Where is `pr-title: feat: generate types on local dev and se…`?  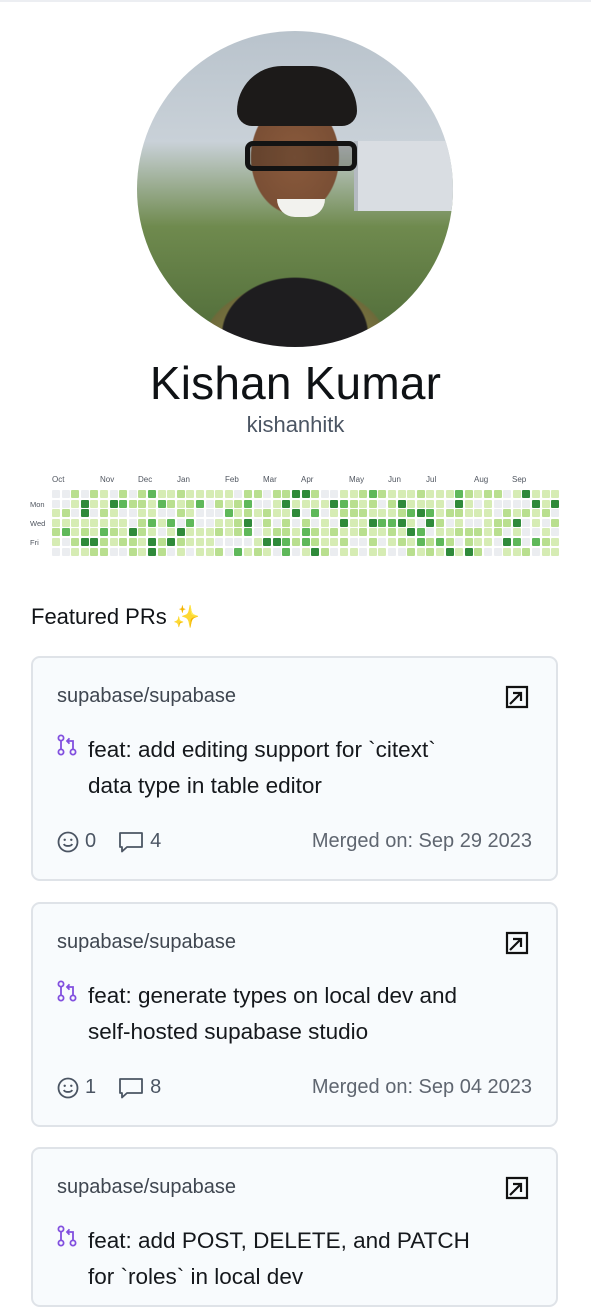
pr-title: feat: generate types on local dev and se… is located at coordinates (308, 1014).